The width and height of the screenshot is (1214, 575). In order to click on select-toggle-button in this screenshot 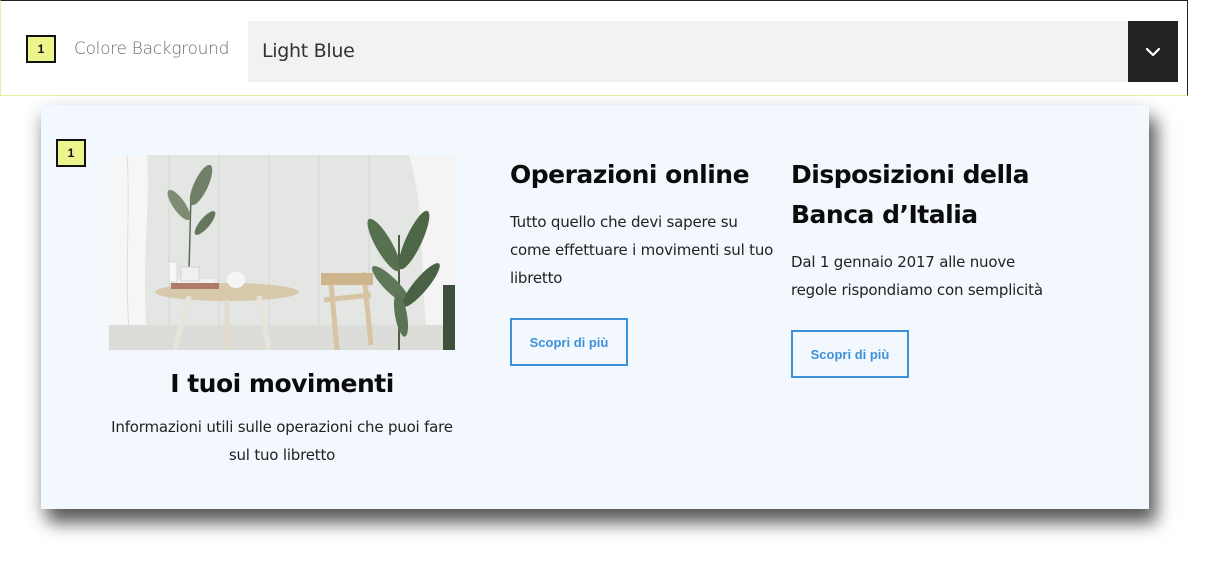, I will do `click(1153, 51)`.